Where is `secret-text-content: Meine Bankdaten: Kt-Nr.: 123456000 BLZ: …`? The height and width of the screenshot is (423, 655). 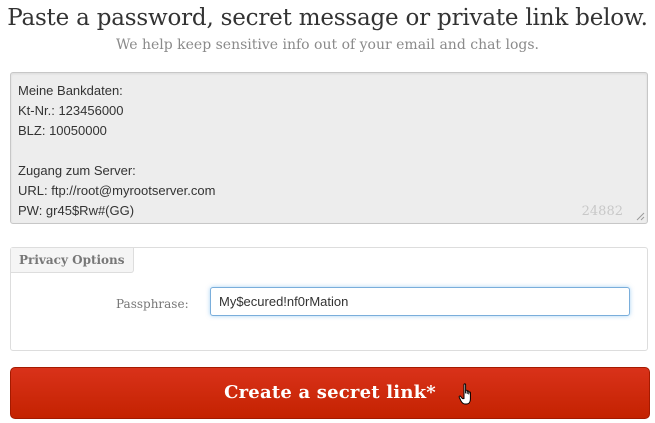
secret-text-content: Meine Bankdaten: Kt-Nr.: 123456000 BLZ: … is located at coordinates (117, 150).